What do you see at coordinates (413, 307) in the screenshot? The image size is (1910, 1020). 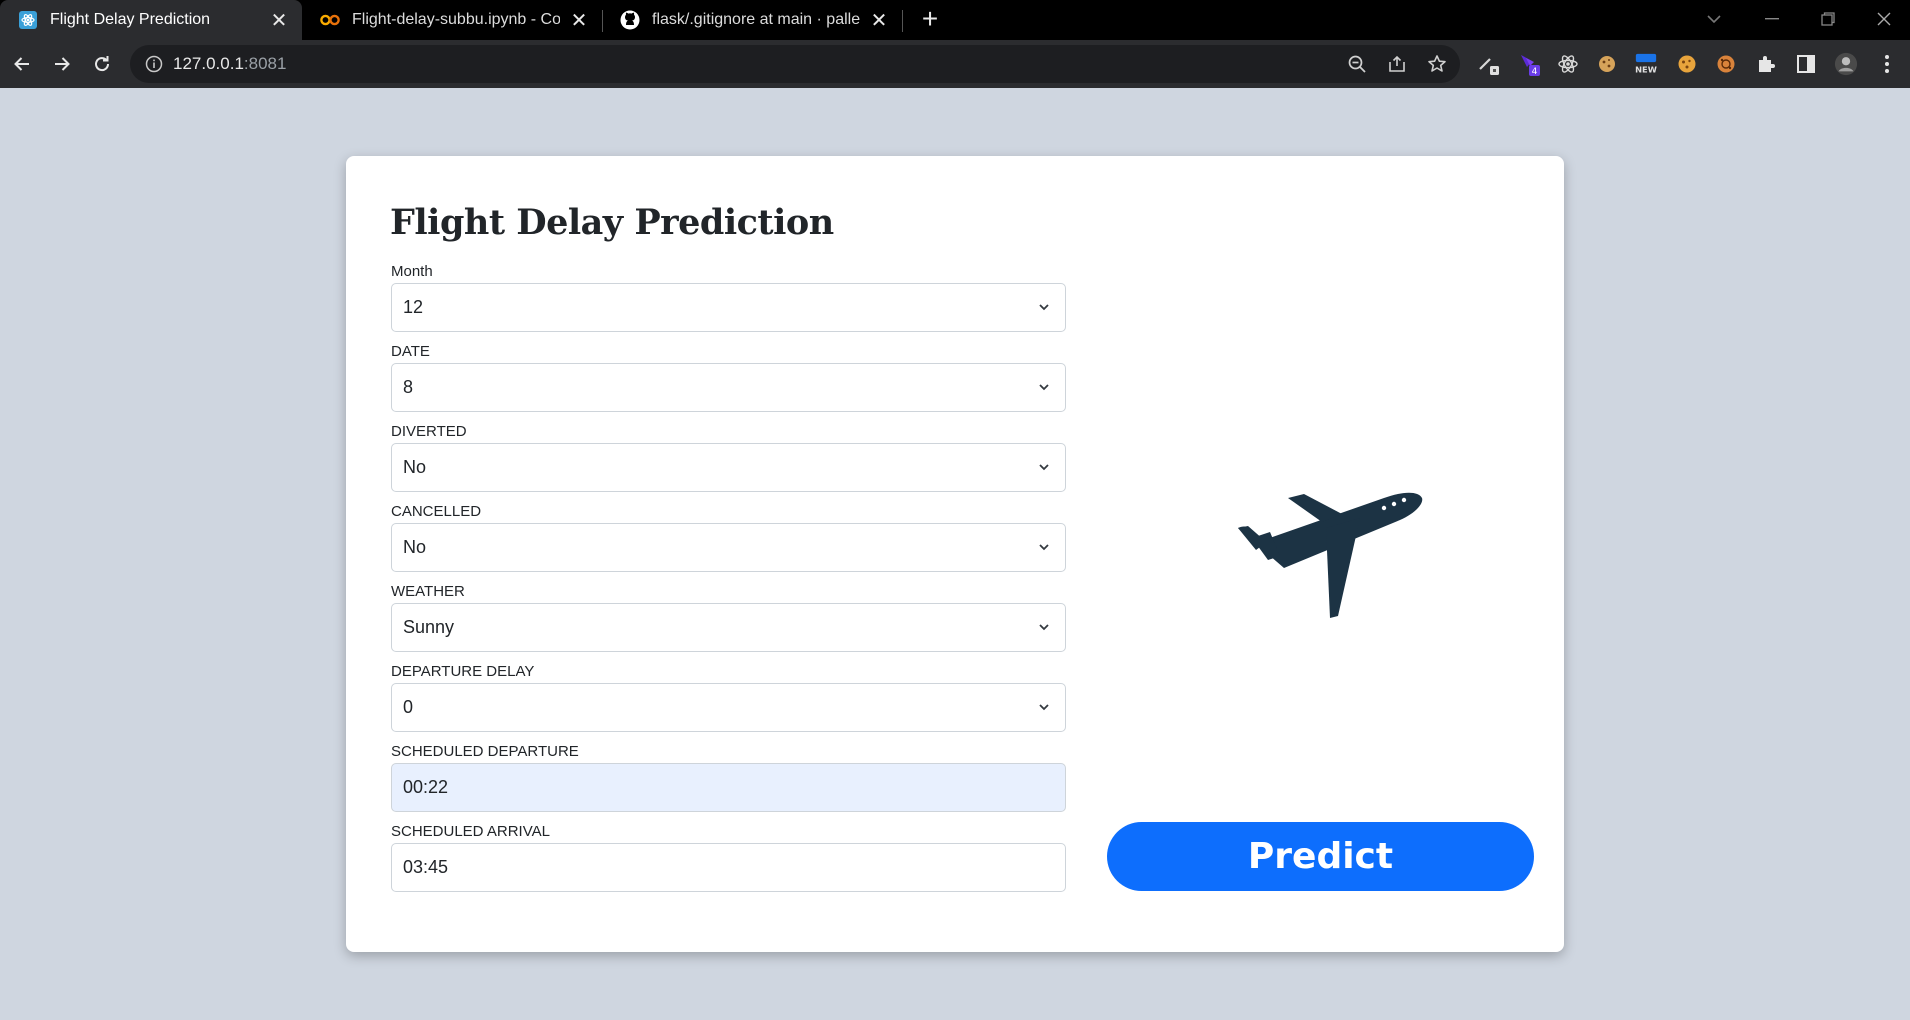 I see `month-value: 12` at bounding box center [413, 307].